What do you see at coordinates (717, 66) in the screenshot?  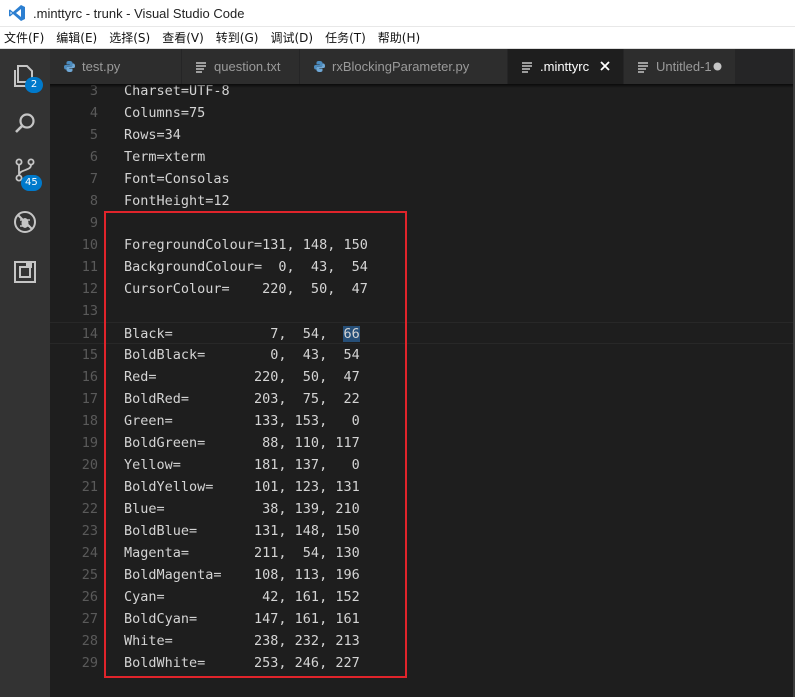 I see `unsaved-dot-icon` at bounding box center [717, 66].